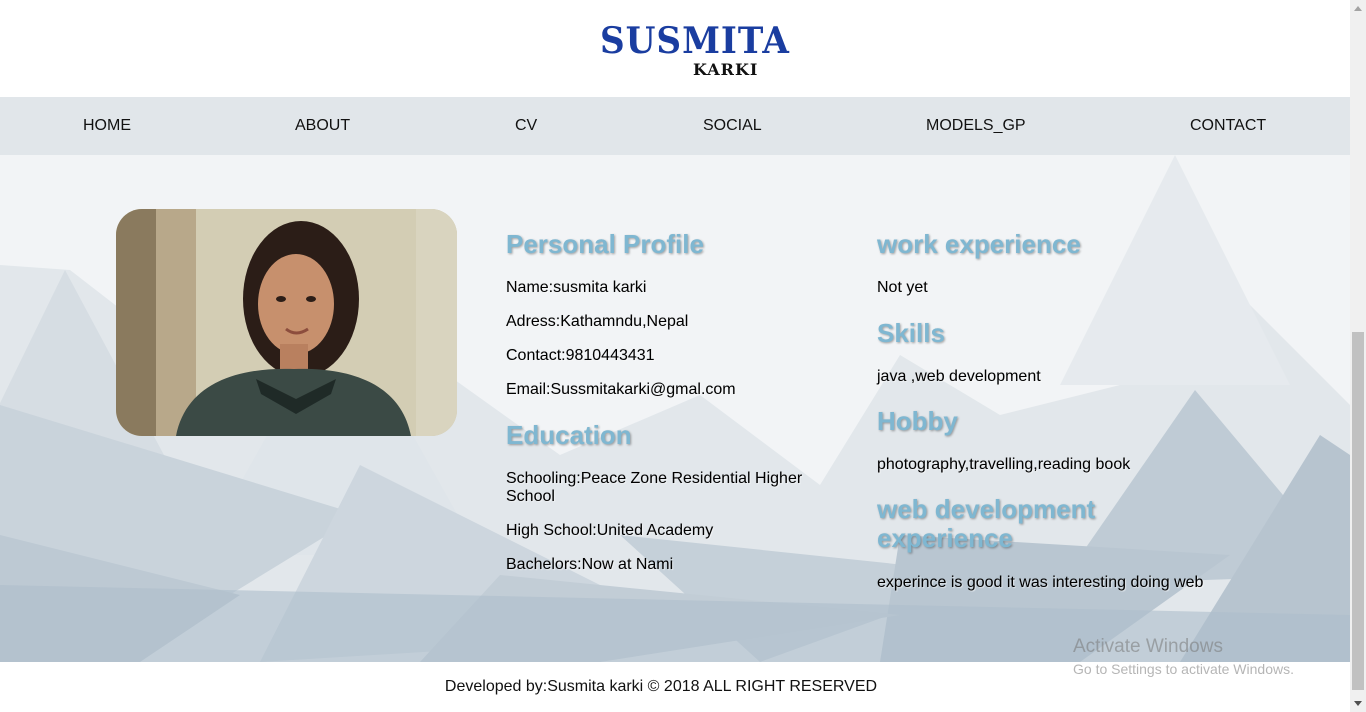 The image size is (1366, 712). What do you see at coordinates (976, 126) in the screenshot?
I see `nav-item-models-gp: MODELS_GP` at bounding box center [976, 126].